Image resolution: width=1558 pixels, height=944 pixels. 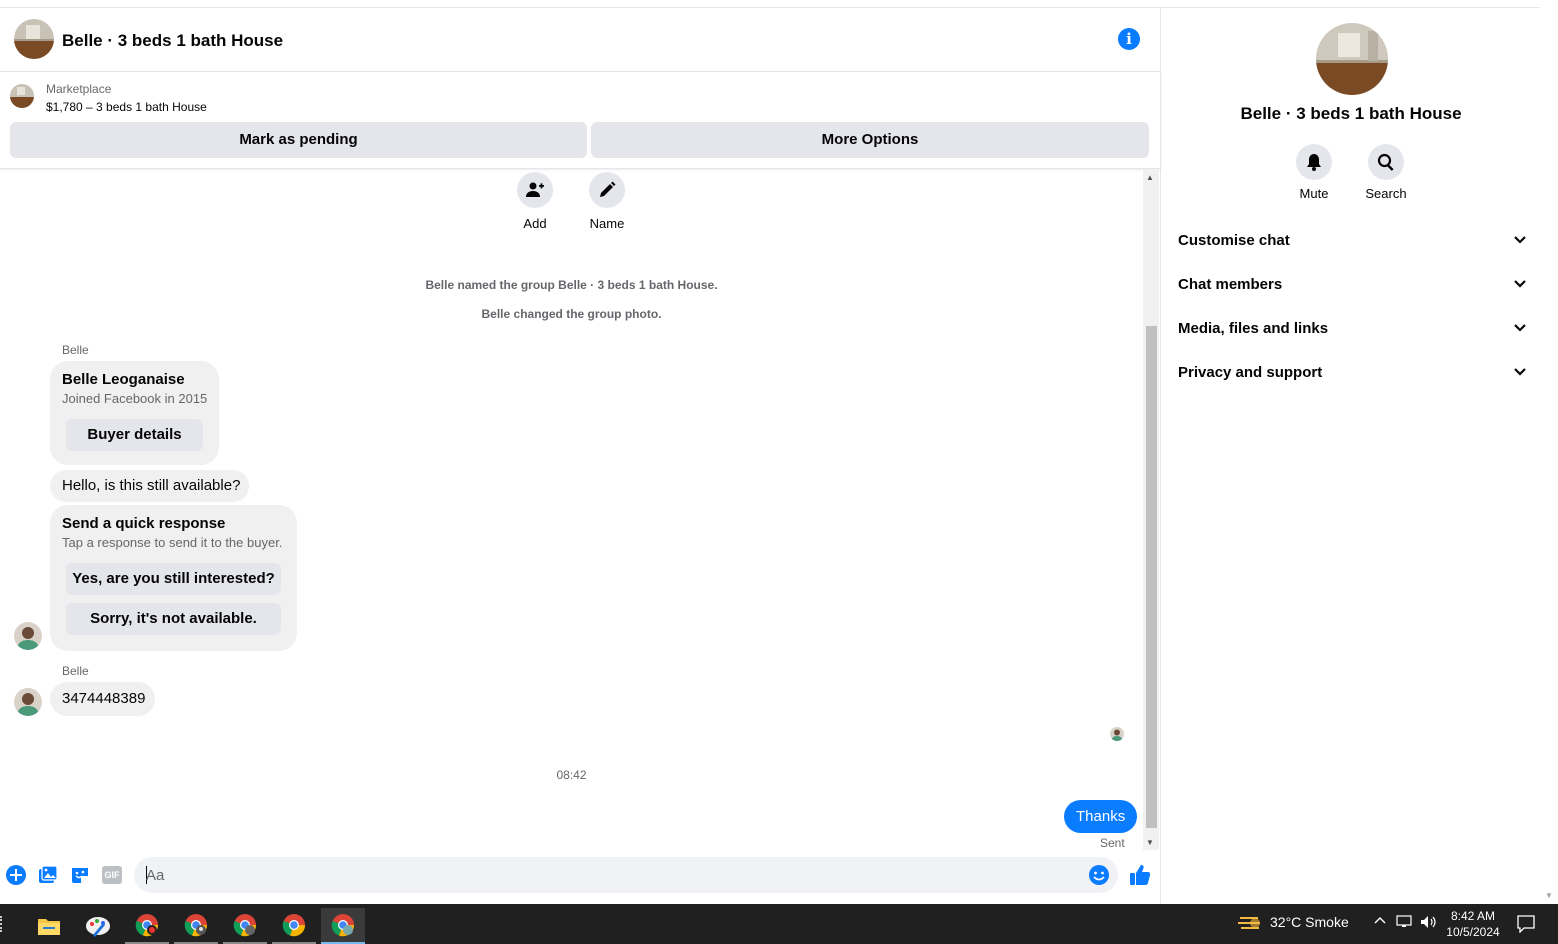 What do you see at coordinates (1352, 59) in the screenshot?
I see `group-photo` at bounding box center [1352, 59].